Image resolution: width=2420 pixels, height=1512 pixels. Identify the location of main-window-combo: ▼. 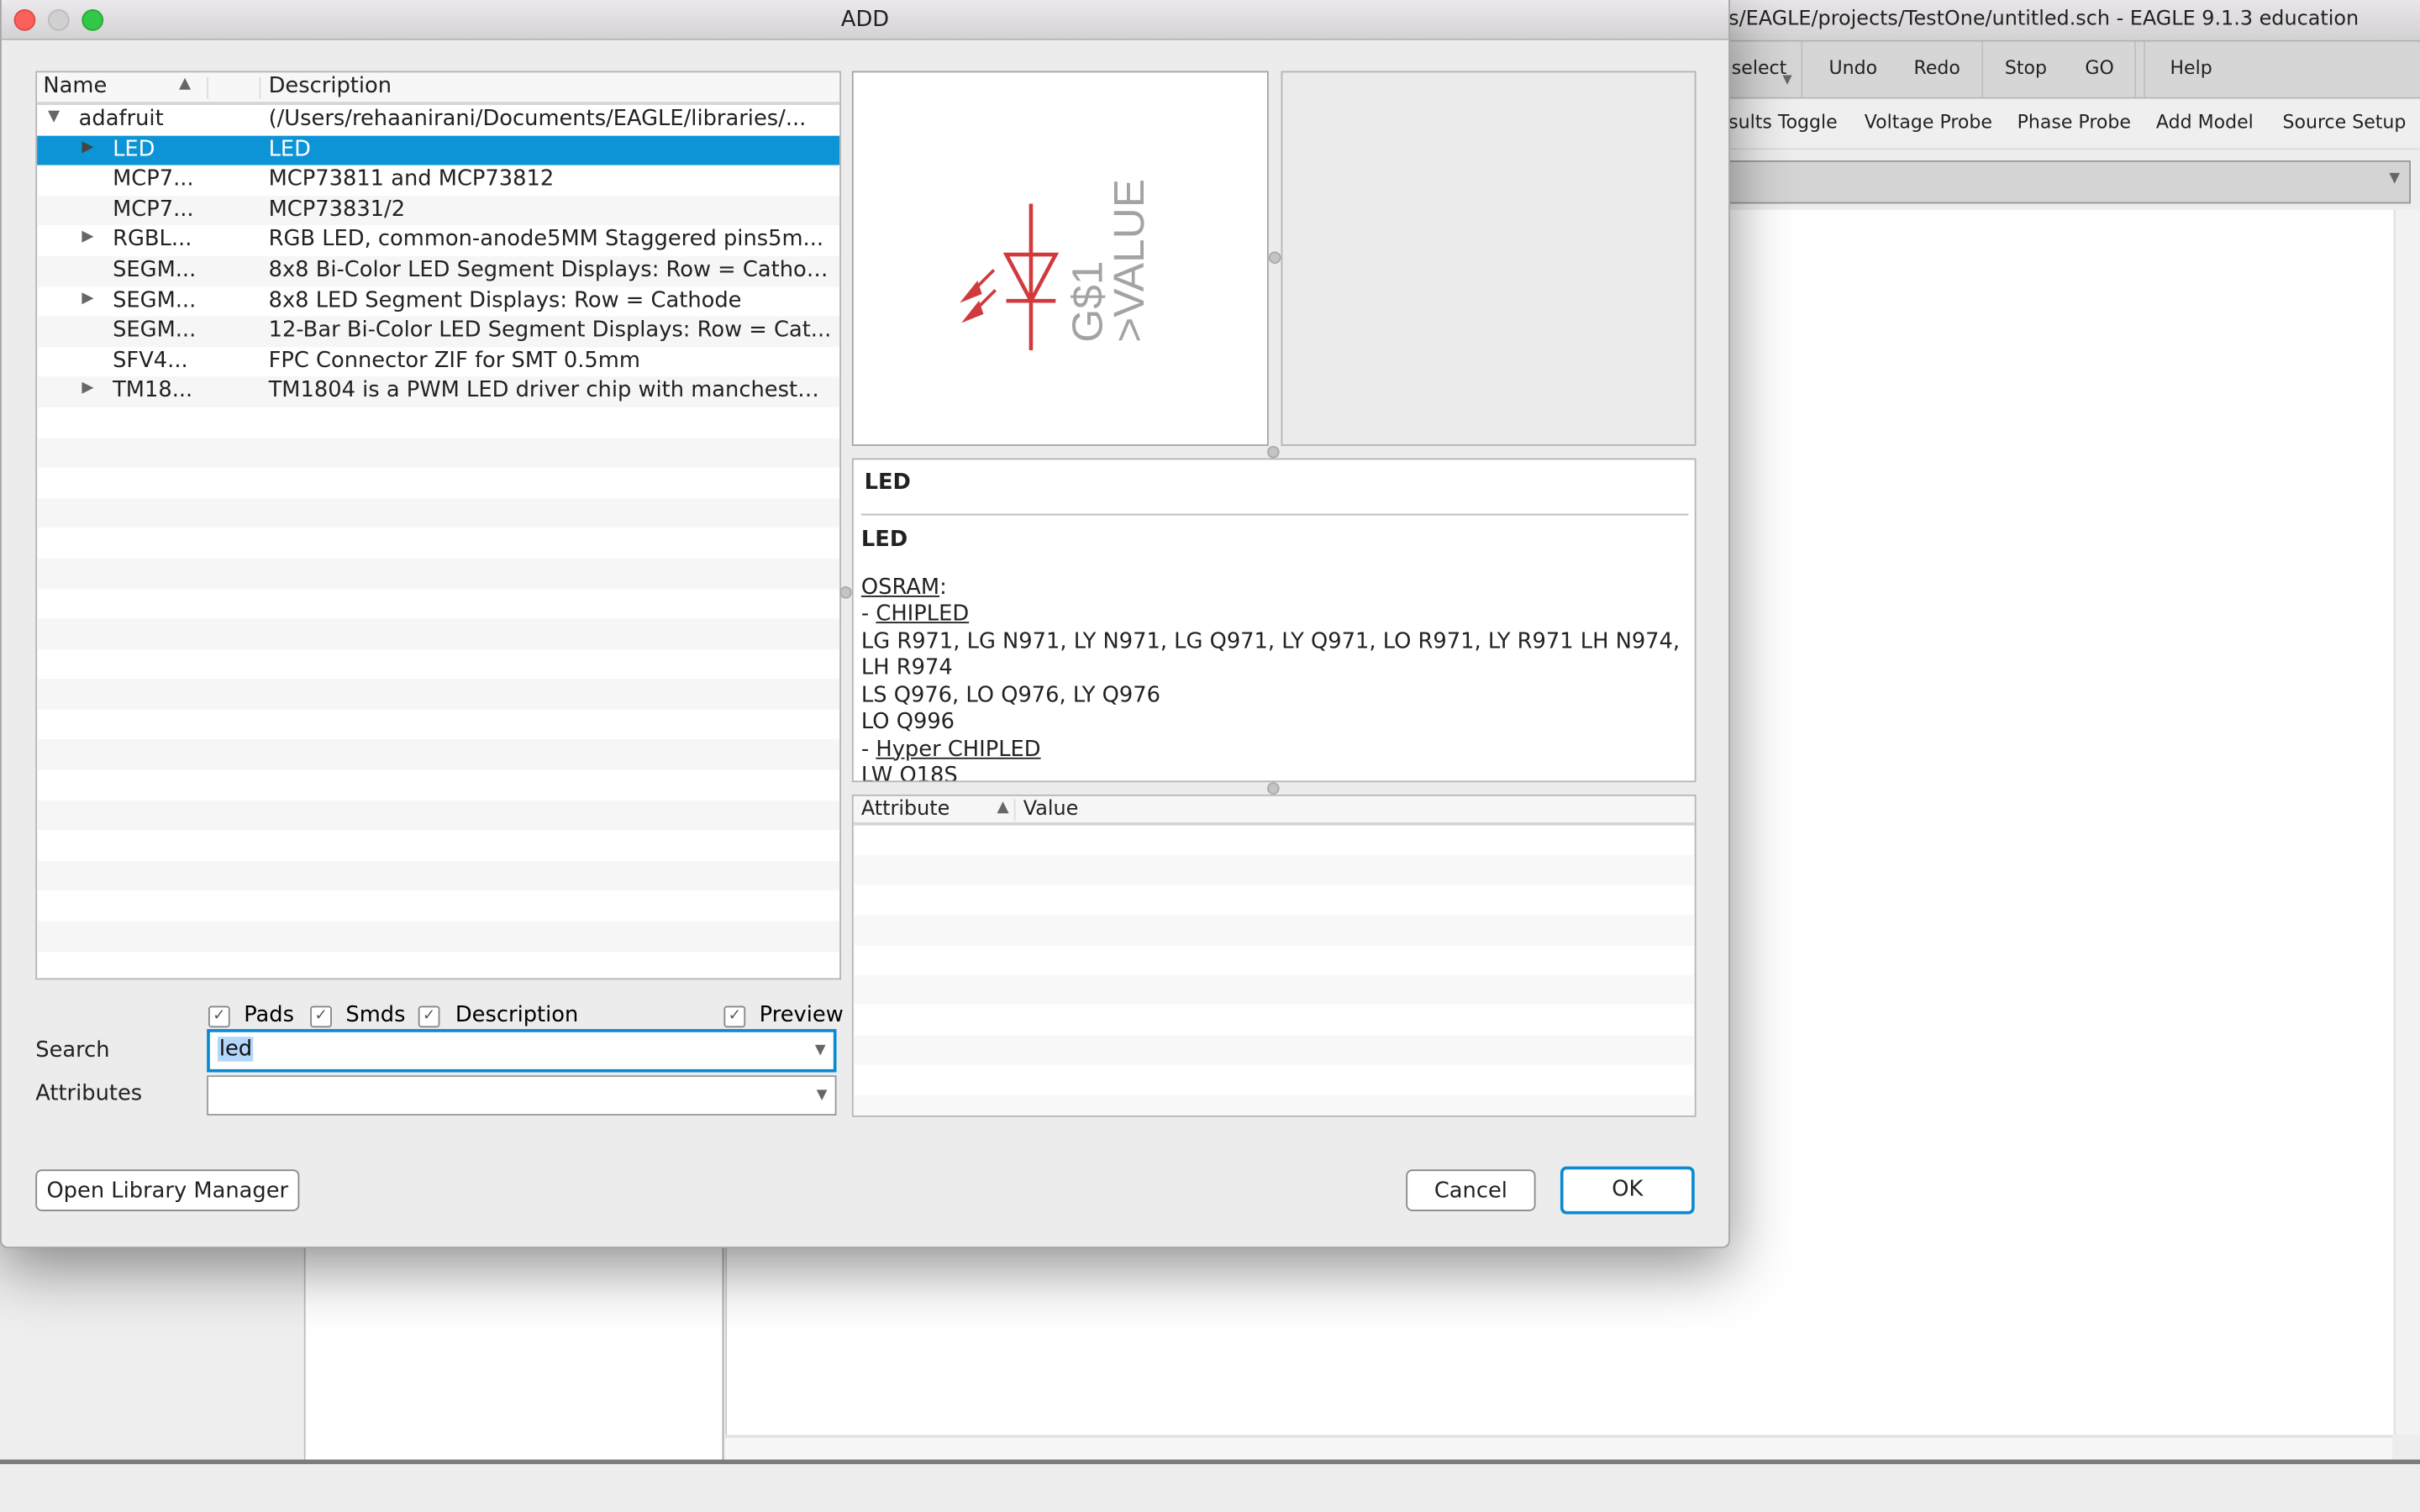
(2039, 182).